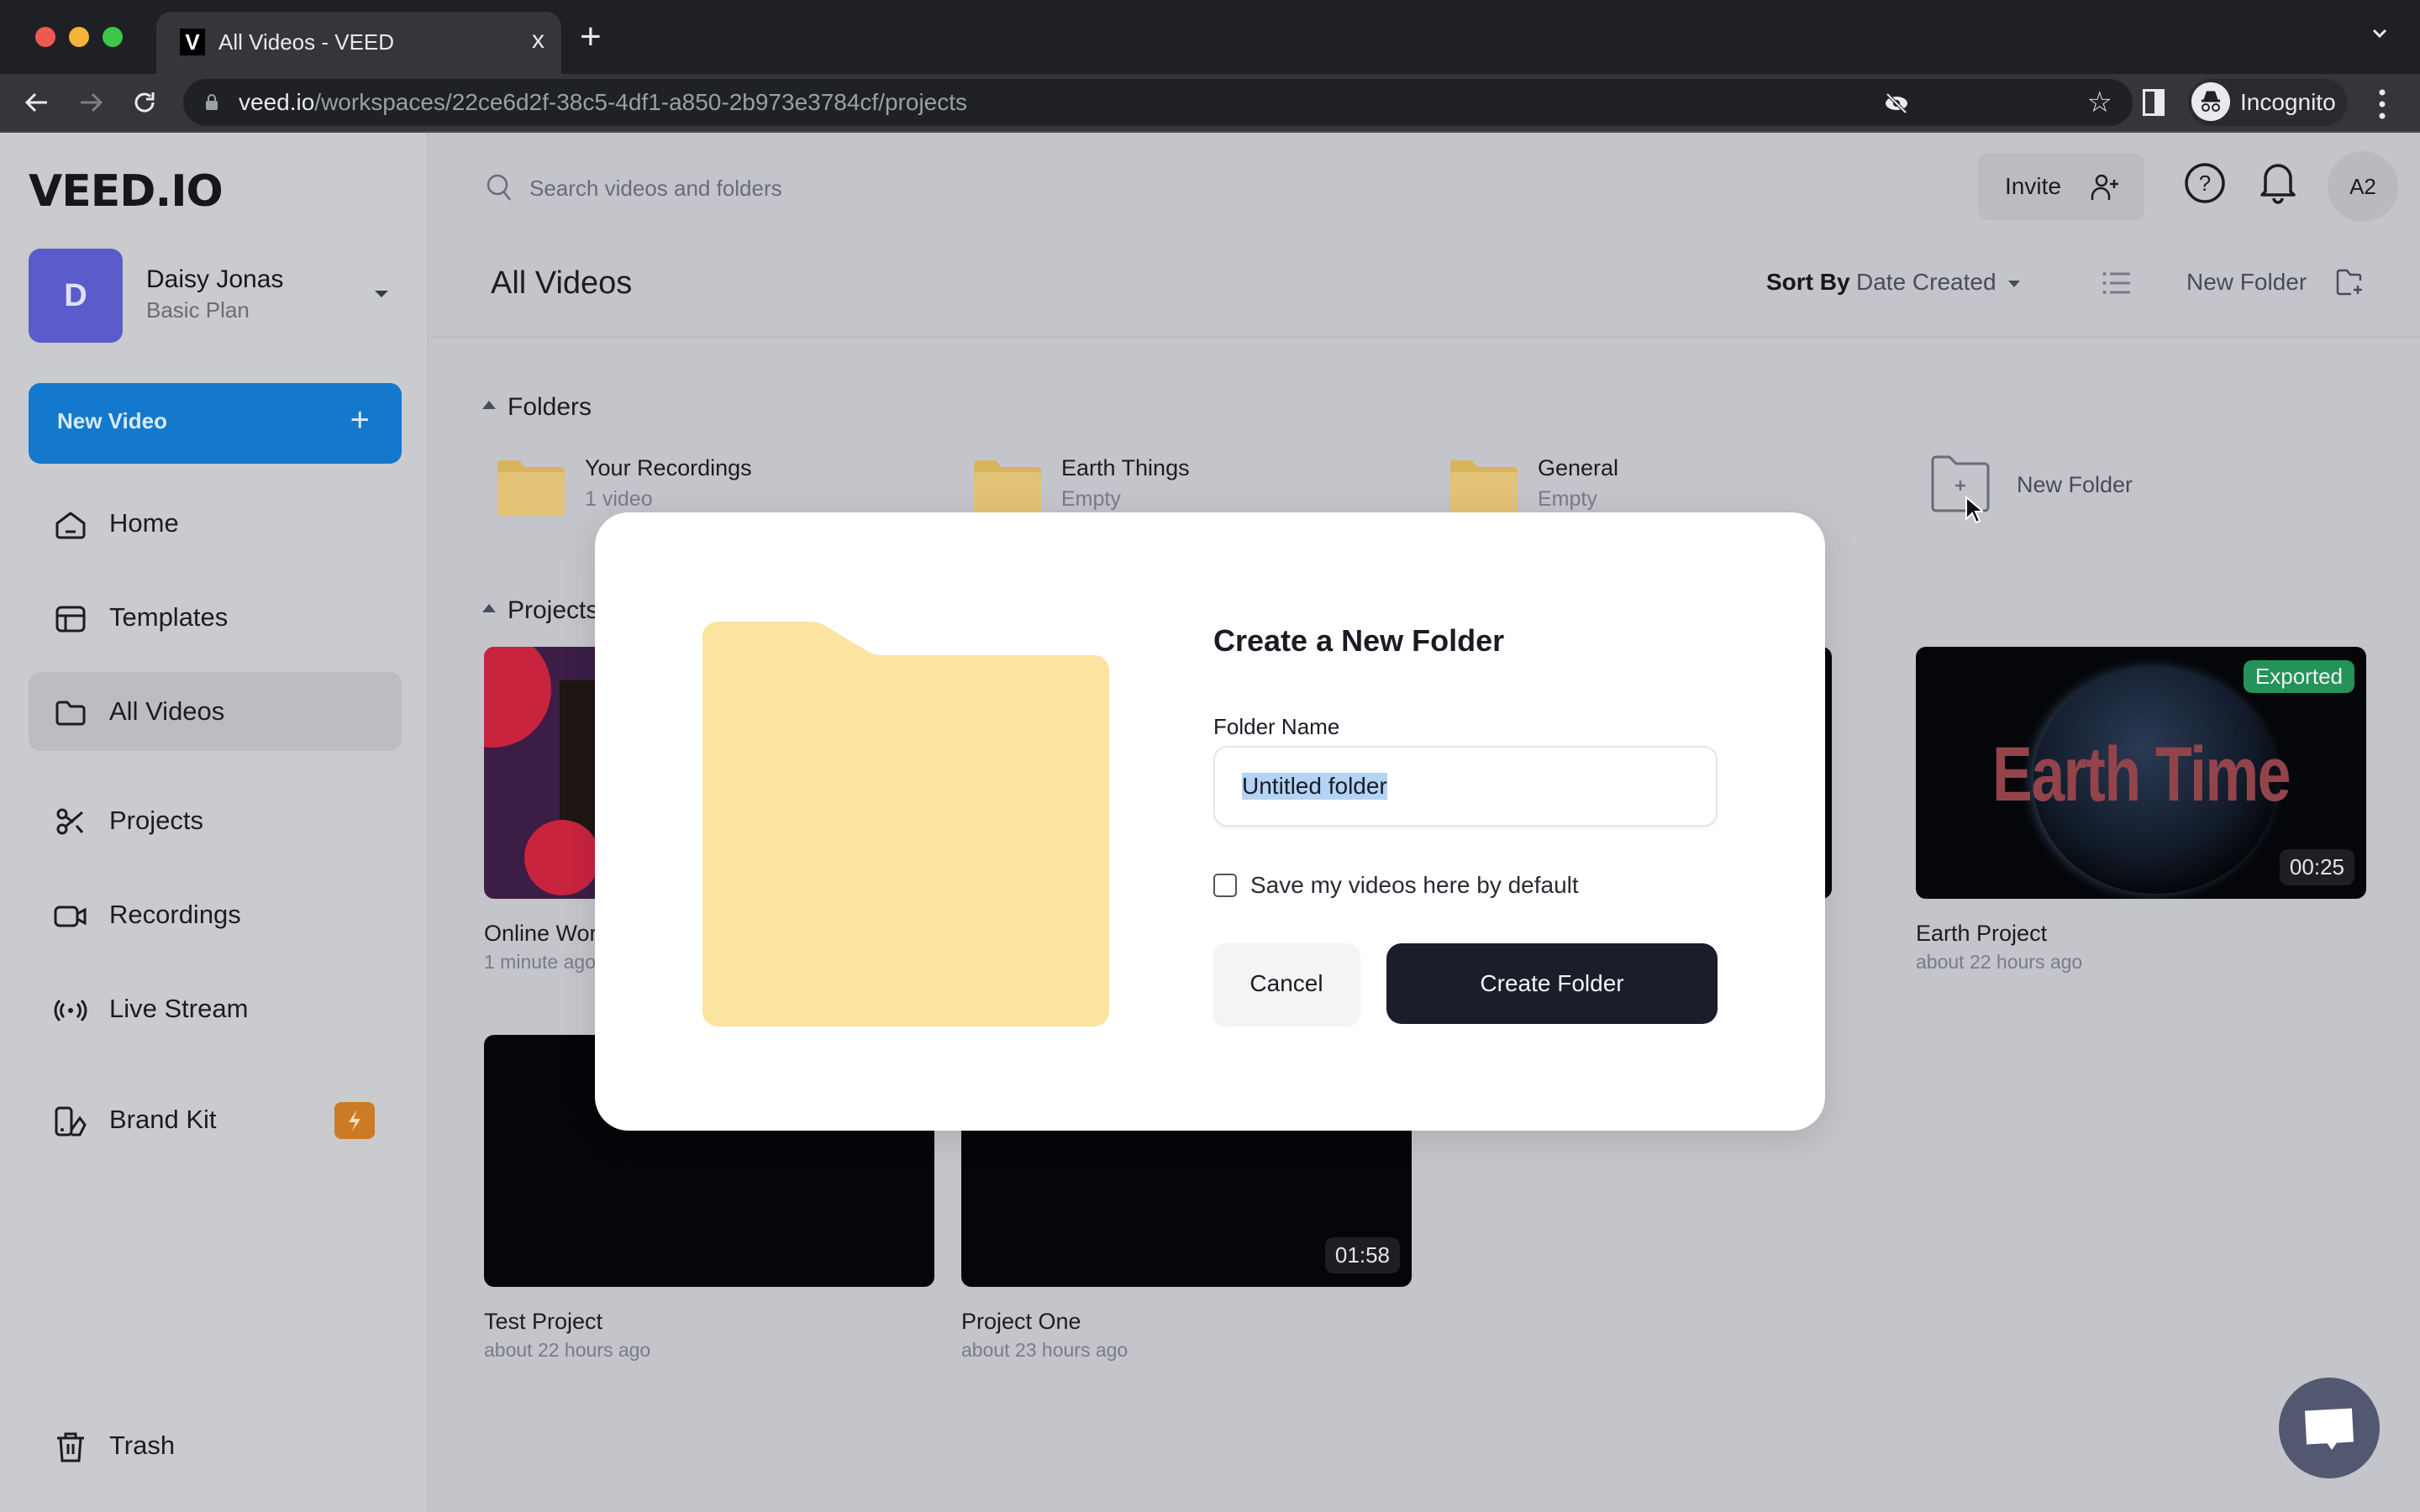  What do you see at coordinates (1225, 885) in the screenshot?
I see `save-default-checkbox` at bounding box center [1225, 885].